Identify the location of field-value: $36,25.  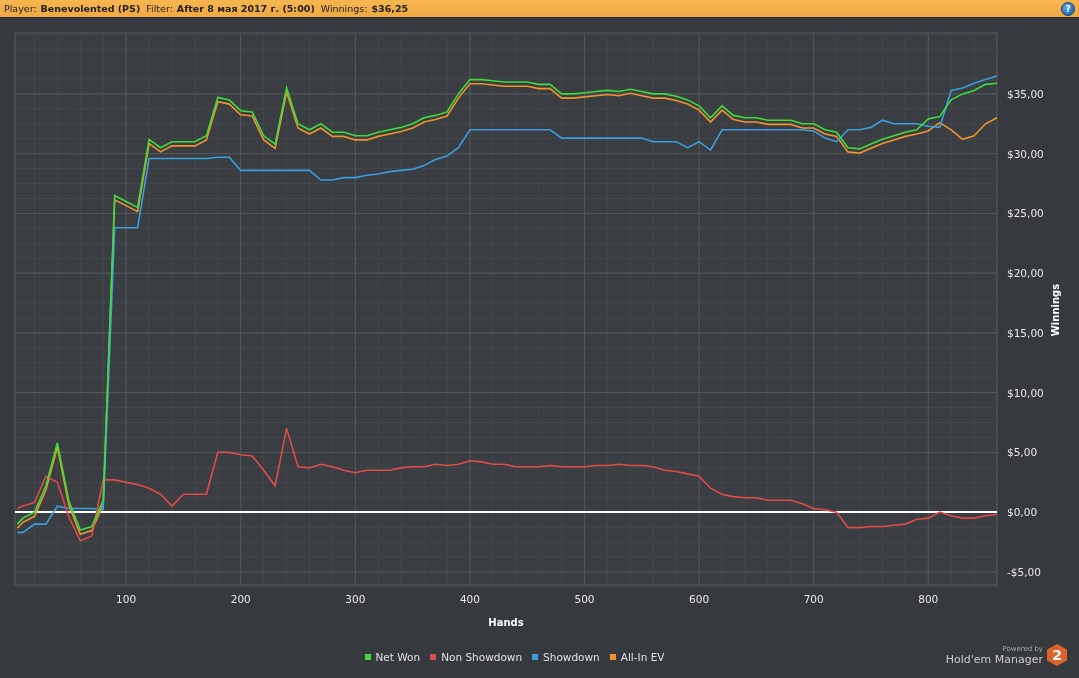
(390, 8).